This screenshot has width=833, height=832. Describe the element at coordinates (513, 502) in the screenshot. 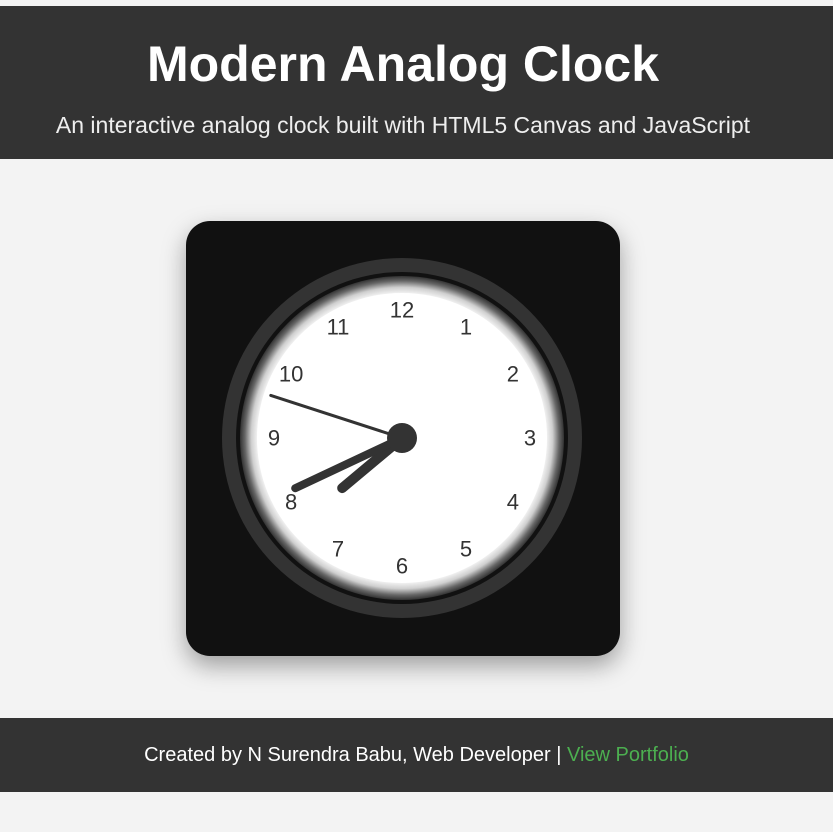

I see `clock-number-4: 4` at that location.